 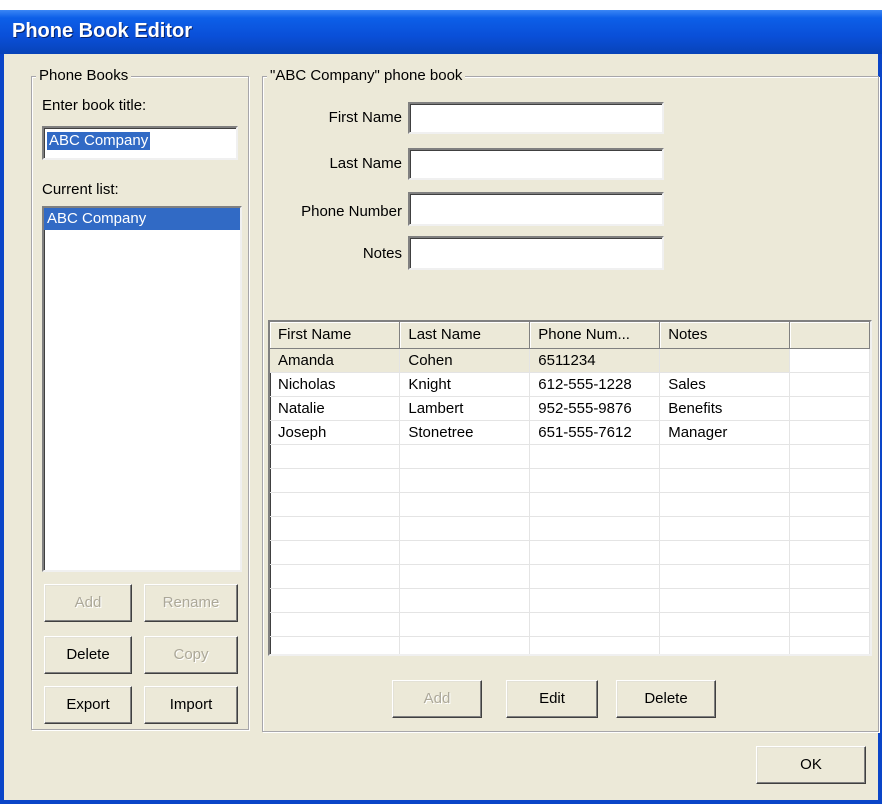 I want to click on book-title-field: ABC Company, so click(x=140, y=143).